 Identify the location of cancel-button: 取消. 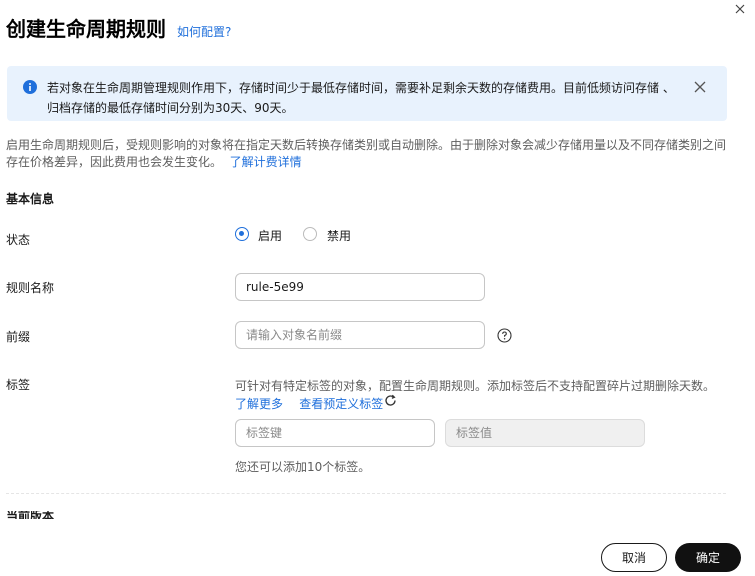
(634, 557).